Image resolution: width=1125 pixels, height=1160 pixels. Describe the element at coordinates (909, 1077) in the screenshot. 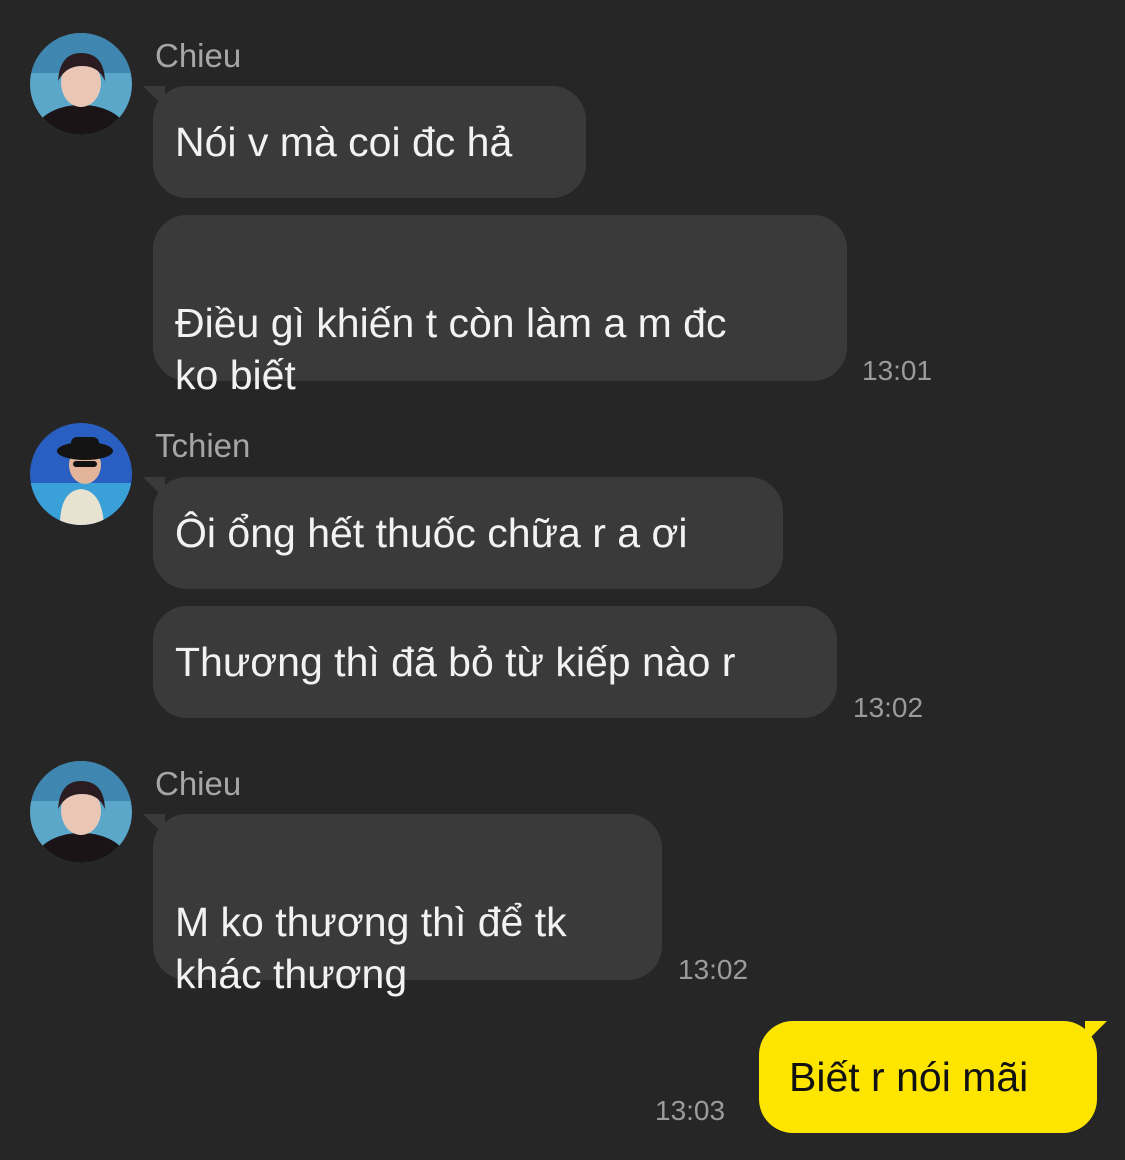

I see `message-text: Biết r nói mãi` at that location.